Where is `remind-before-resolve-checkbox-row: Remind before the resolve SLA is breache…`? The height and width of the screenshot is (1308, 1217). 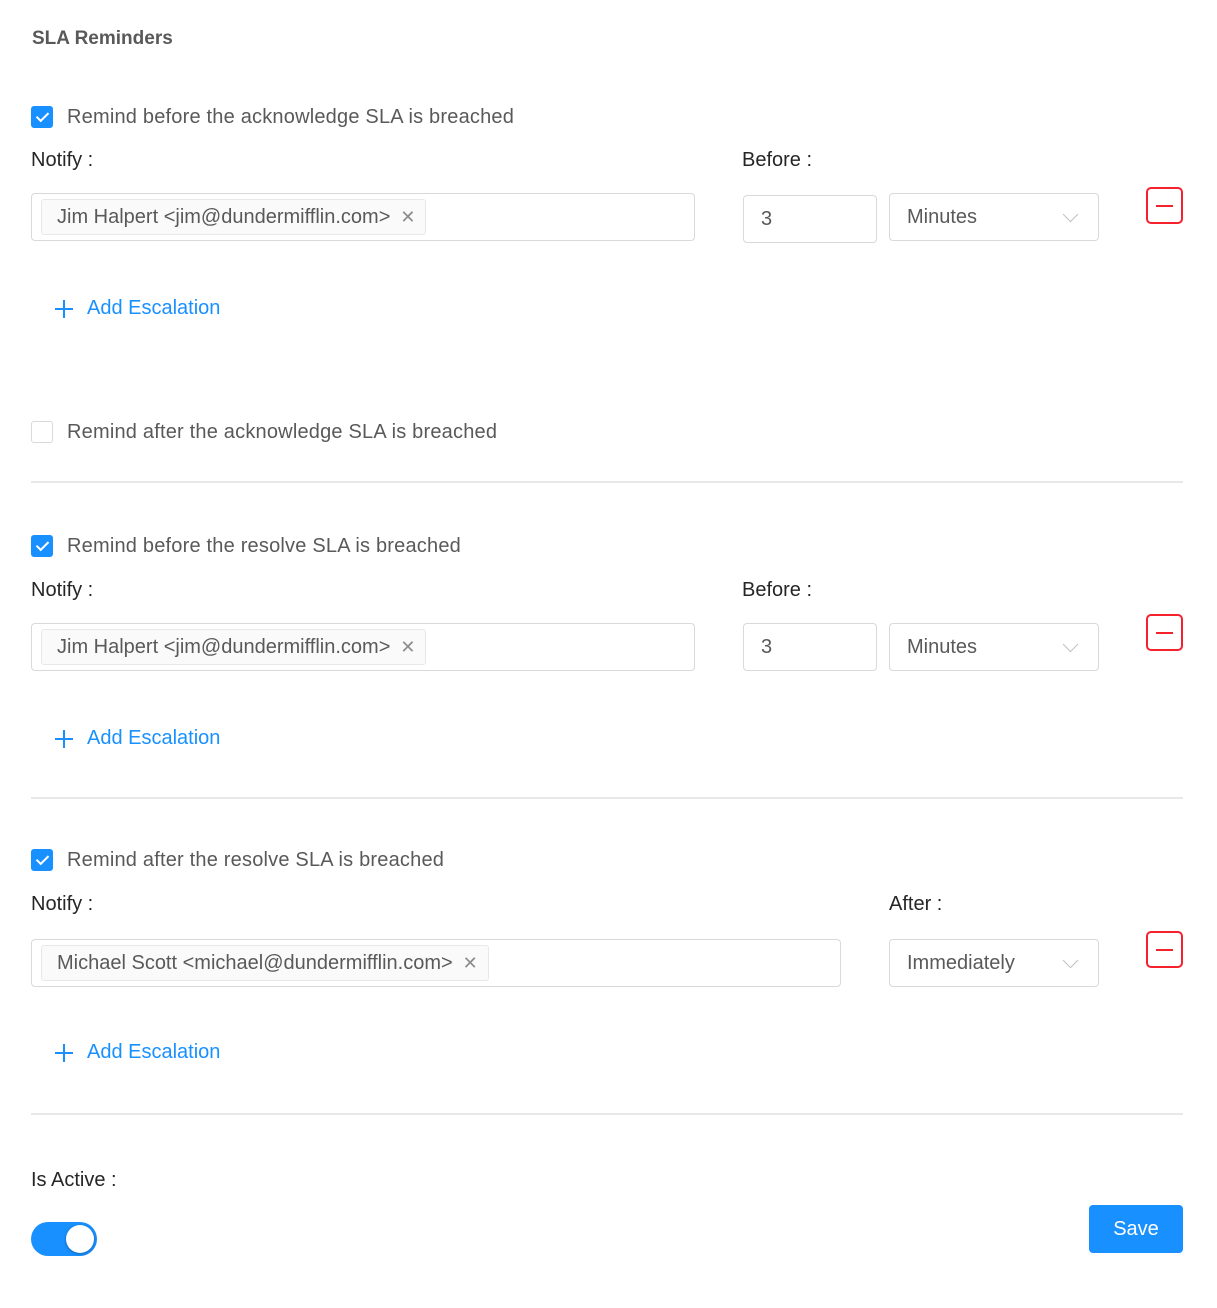
remind-before-resolve-checkbox-row: Remind before the resolve SLA is breache… is located at coordinates (246, 546).